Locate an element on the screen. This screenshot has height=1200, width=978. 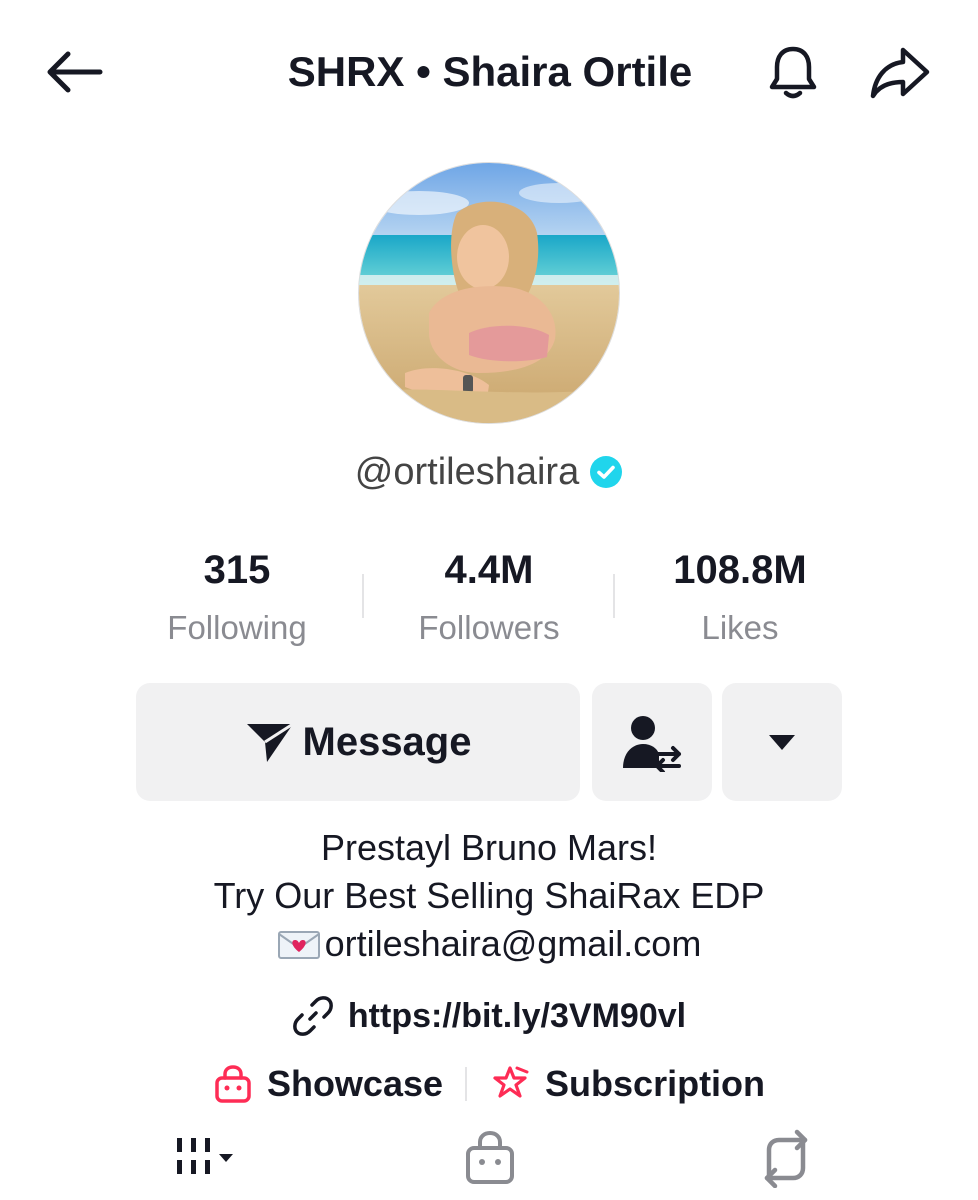
user-switch-icon is located at coordinates (652, 744).